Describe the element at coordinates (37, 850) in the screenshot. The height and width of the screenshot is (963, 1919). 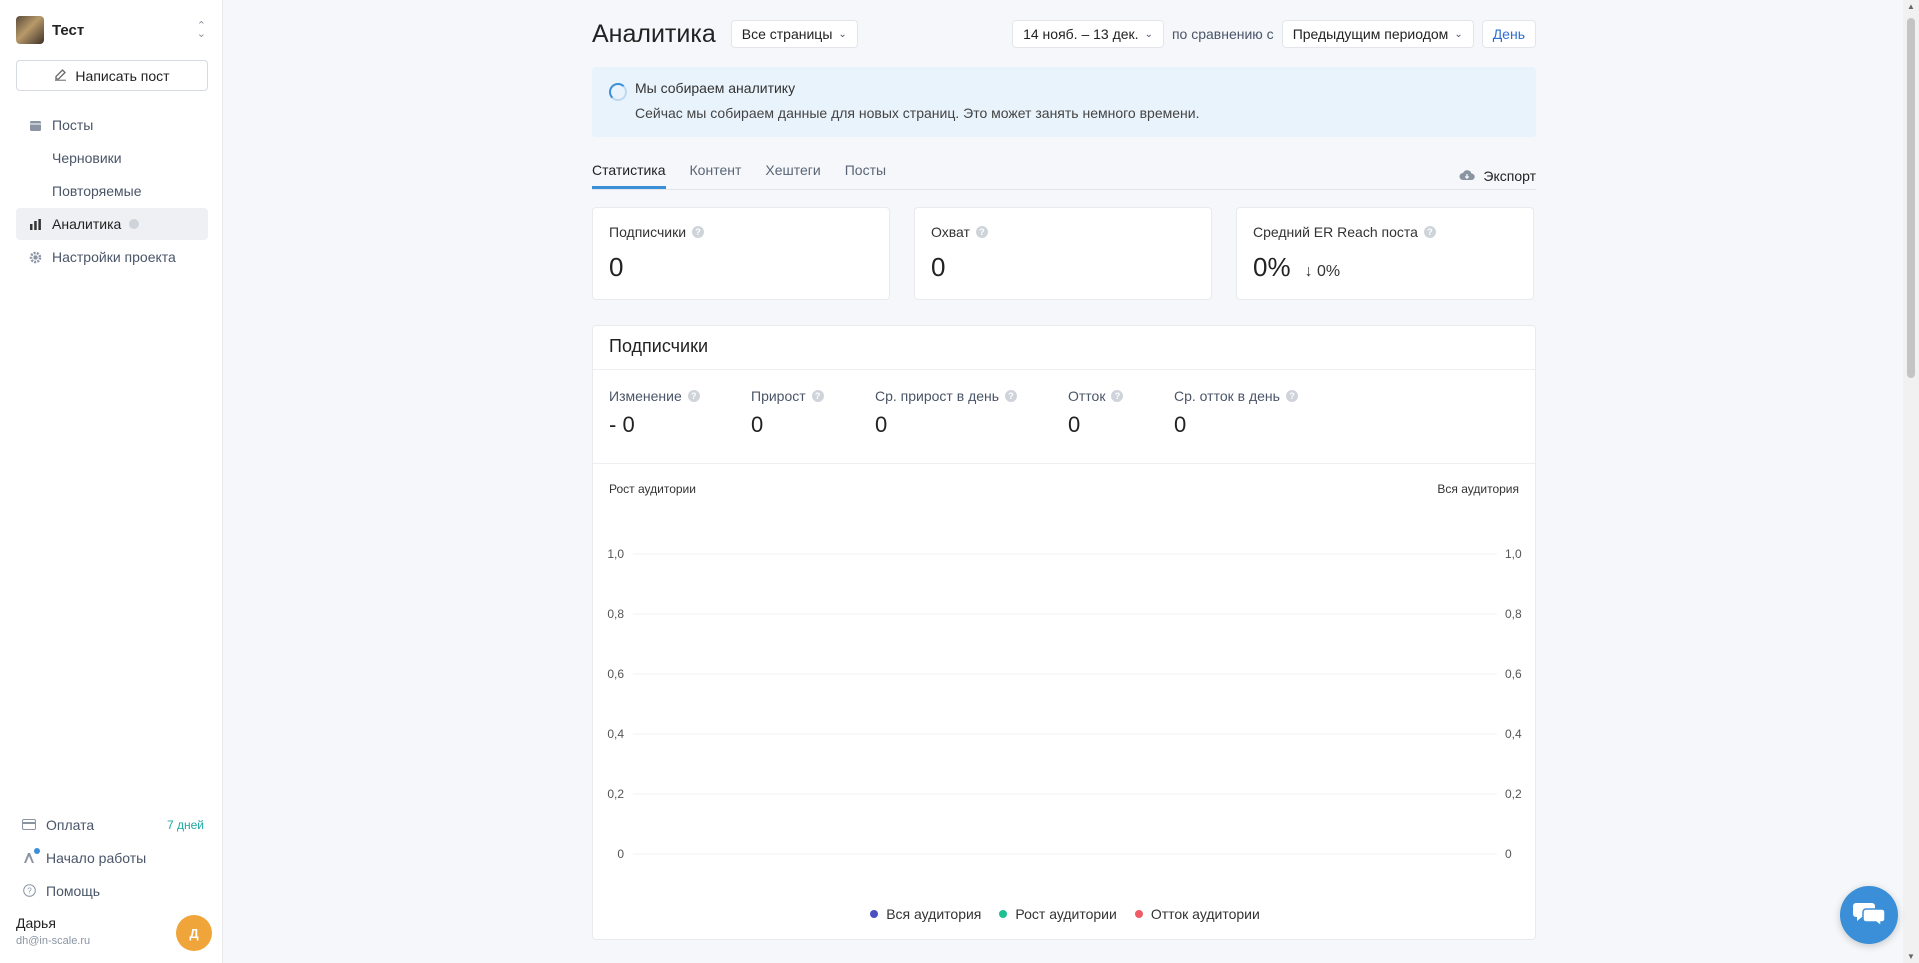
I see `notification-dot` at that location.